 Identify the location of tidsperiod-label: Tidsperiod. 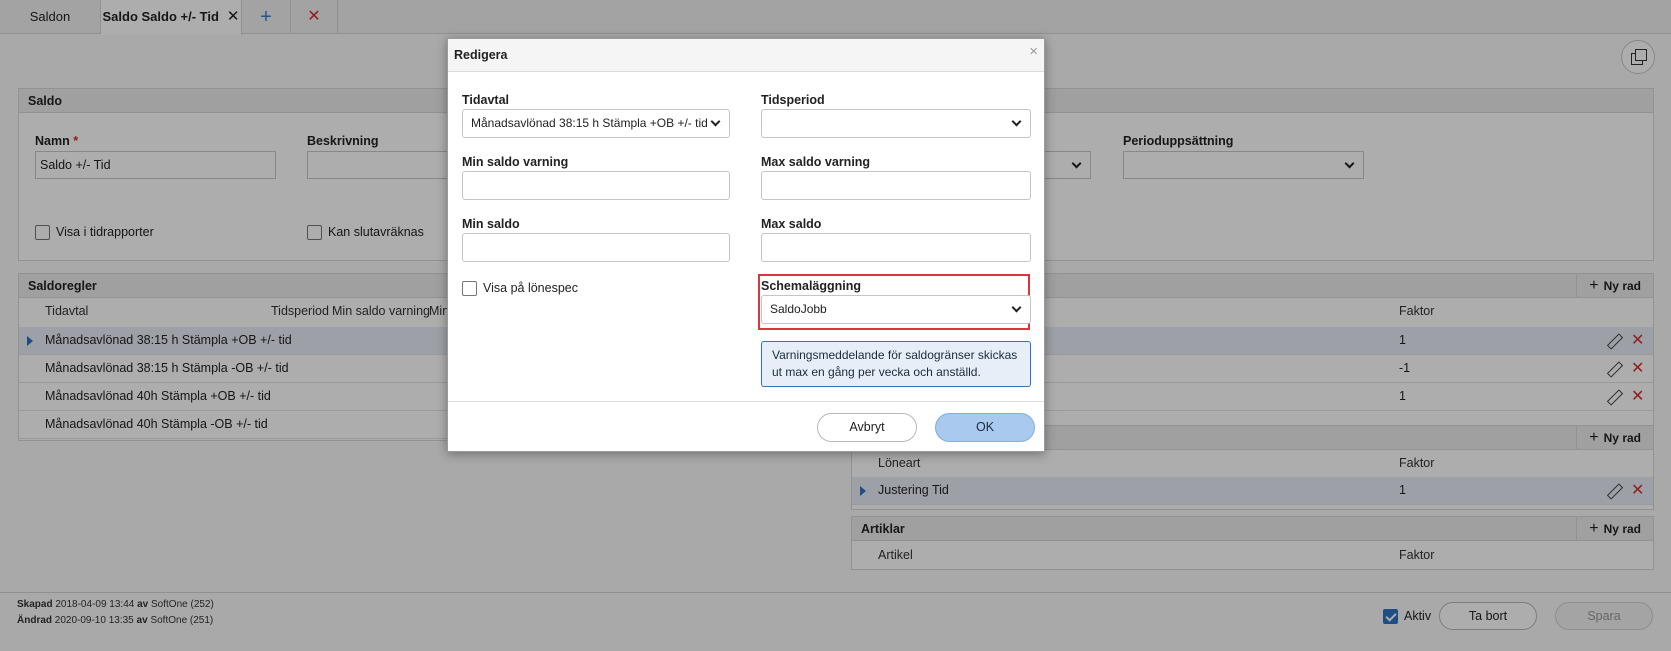
(793, 100).